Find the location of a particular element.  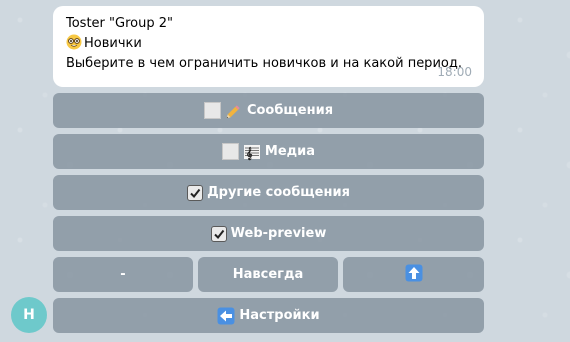

up-arrow-icon is located at coordinates (414, 275).